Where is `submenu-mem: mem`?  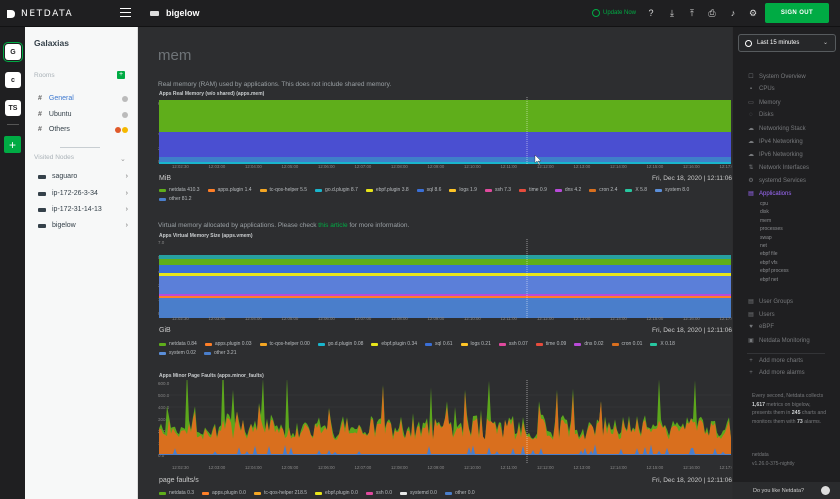
submenu-mem: mem is located at coordinates (765, 221).